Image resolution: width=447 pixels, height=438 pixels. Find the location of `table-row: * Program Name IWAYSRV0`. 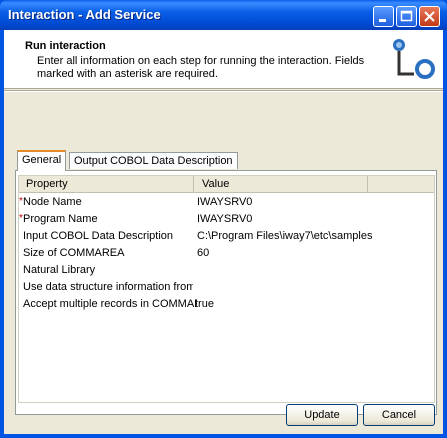

table-row: * Program Name IWAYSRV0 is located at coordinates (226, 219).